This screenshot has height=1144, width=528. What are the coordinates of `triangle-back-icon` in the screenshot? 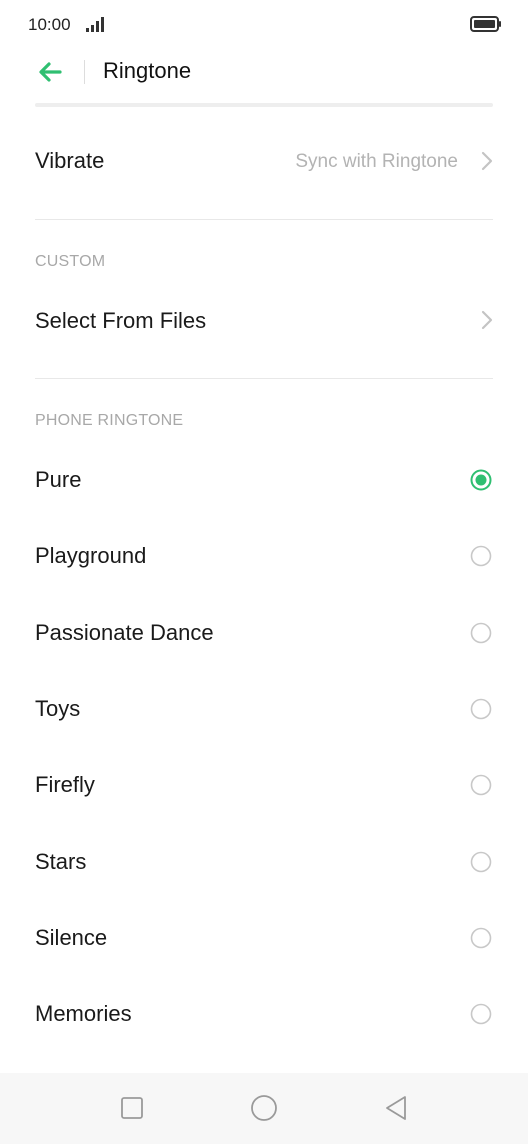 It's located at (396, 1108).